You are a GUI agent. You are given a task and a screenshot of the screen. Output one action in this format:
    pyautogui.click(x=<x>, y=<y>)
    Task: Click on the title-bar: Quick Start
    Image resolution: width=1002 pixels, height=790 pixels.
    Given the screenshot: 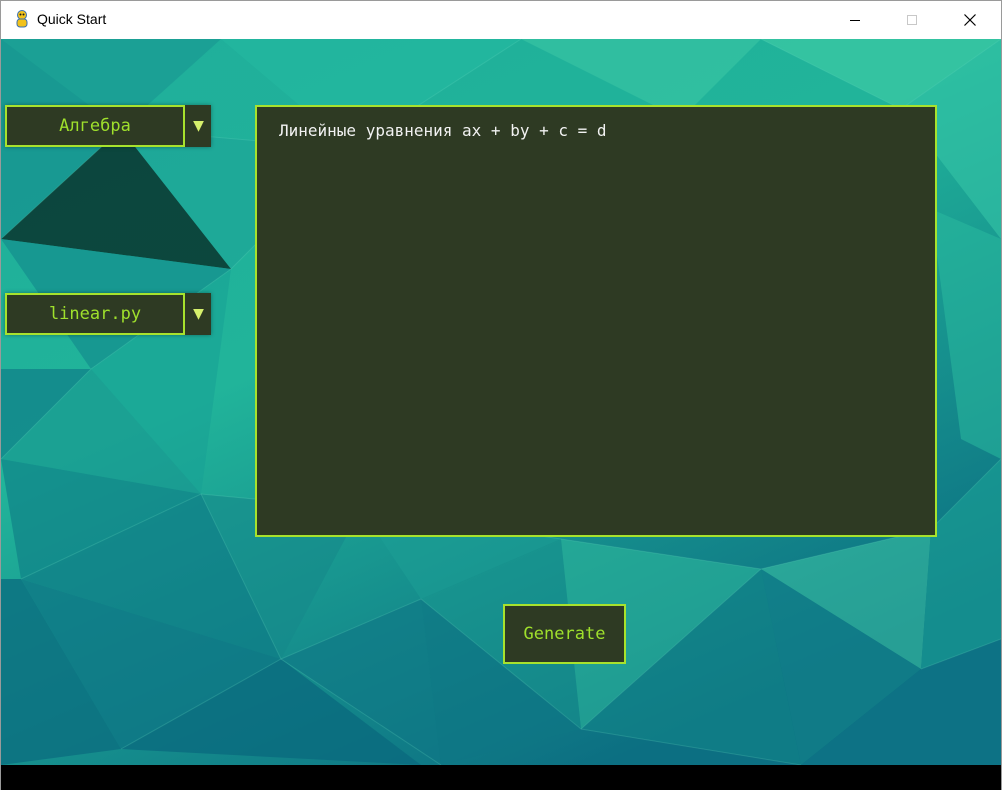 What is the action you would take?
    pyautogui.click(x=501, y=20)
    